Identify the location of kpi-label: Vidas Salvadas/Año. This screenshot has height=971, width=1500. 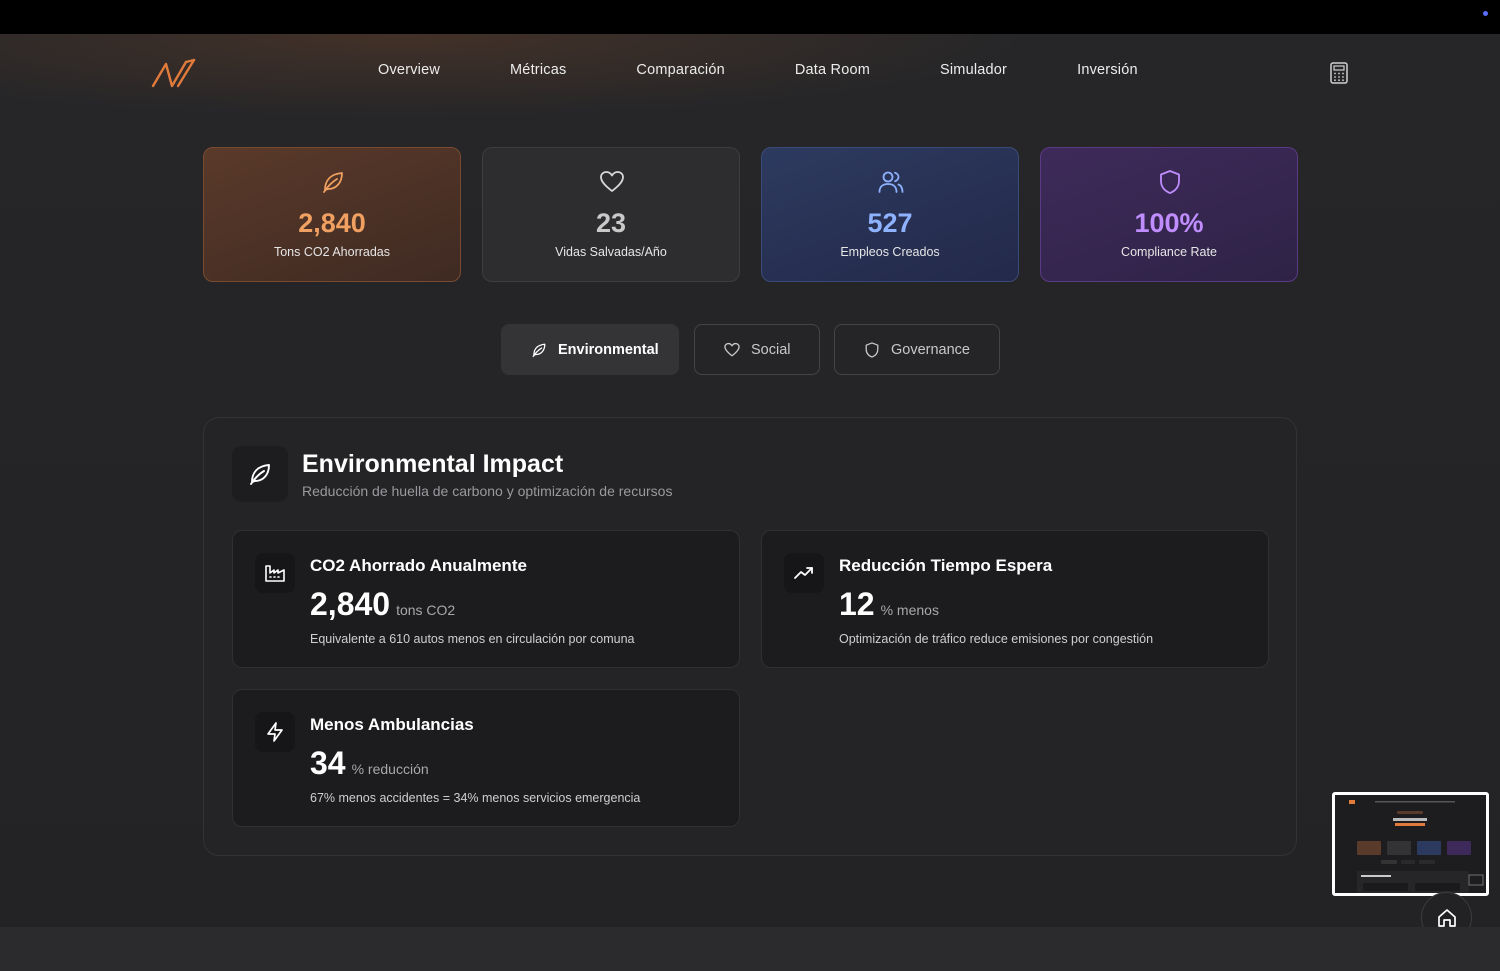
(611, 252).